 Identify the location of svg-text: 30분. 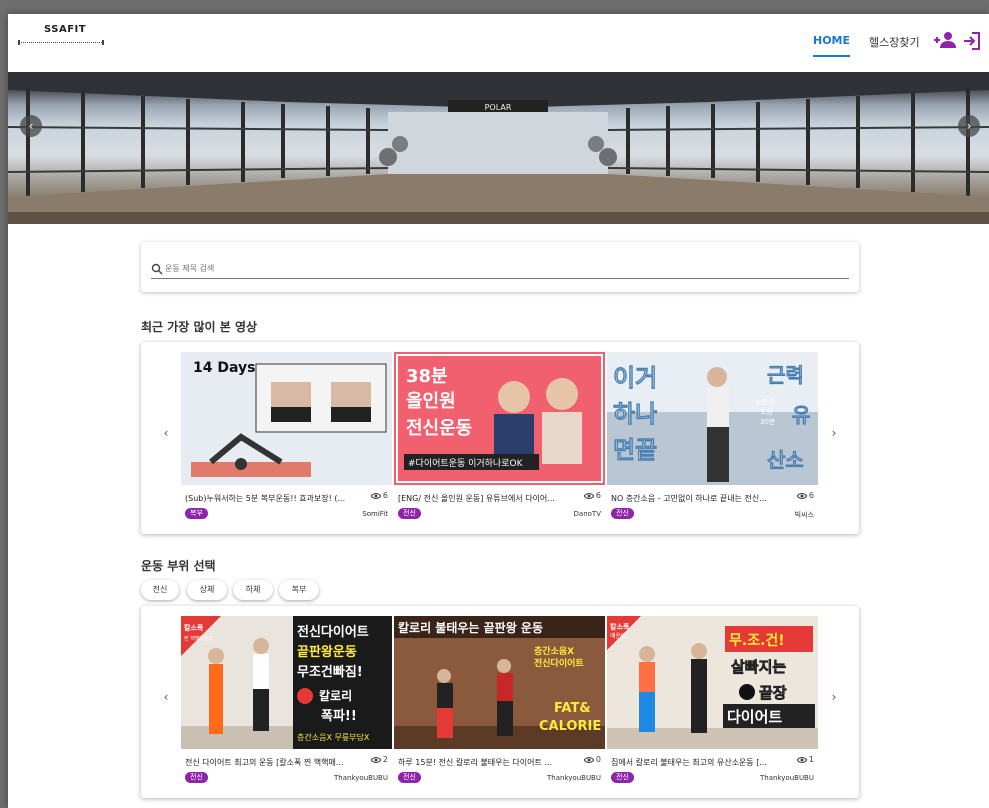
(768, 422).